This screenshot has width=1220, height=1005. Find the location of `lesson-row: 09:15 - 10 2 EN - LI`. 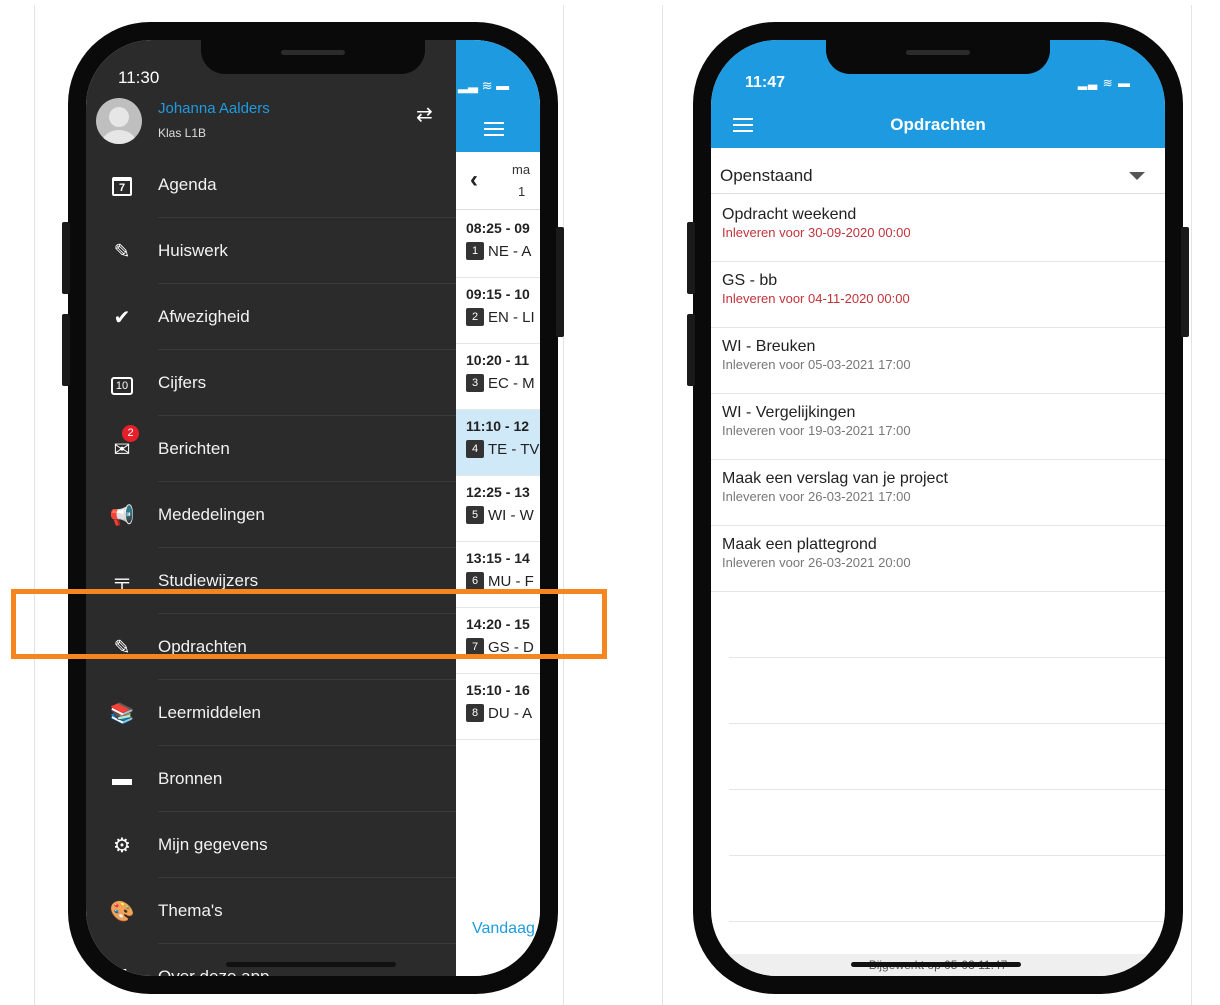

lesson-row: 09:15 - 10 2 EN - LI is located at coordinates (498, 311).